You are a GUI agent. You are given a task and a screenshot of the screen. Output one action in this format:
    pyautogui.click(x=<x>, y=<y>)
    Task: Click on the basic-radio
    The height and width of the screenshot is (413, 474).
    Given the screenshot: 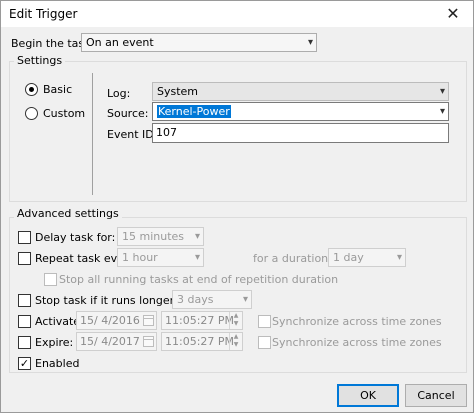 What is the action you would take?
    pyautogui.click(x=31, y=89)
    